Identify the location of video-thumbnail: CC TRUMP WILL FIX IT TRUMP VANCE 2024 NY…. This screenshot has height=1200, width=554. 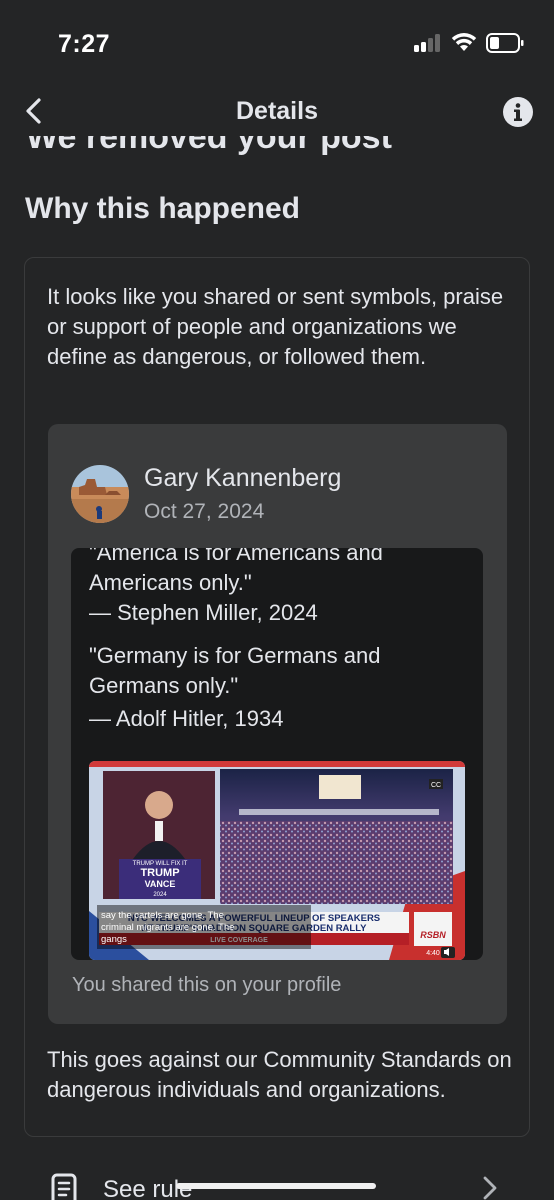
(277, 860).